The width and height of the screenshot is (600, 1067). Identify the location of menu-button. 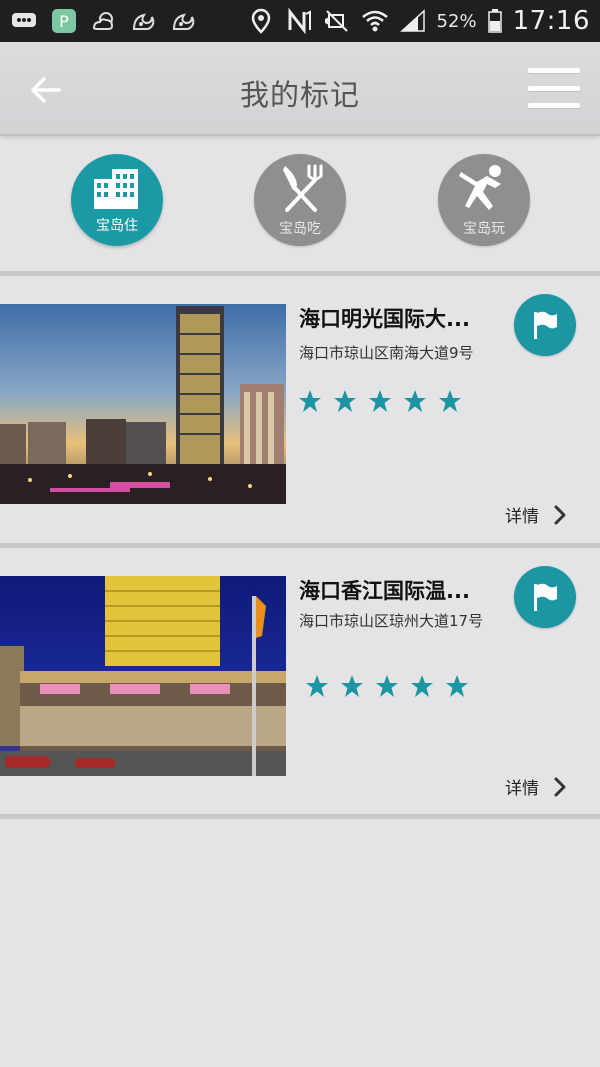
(554, 88).